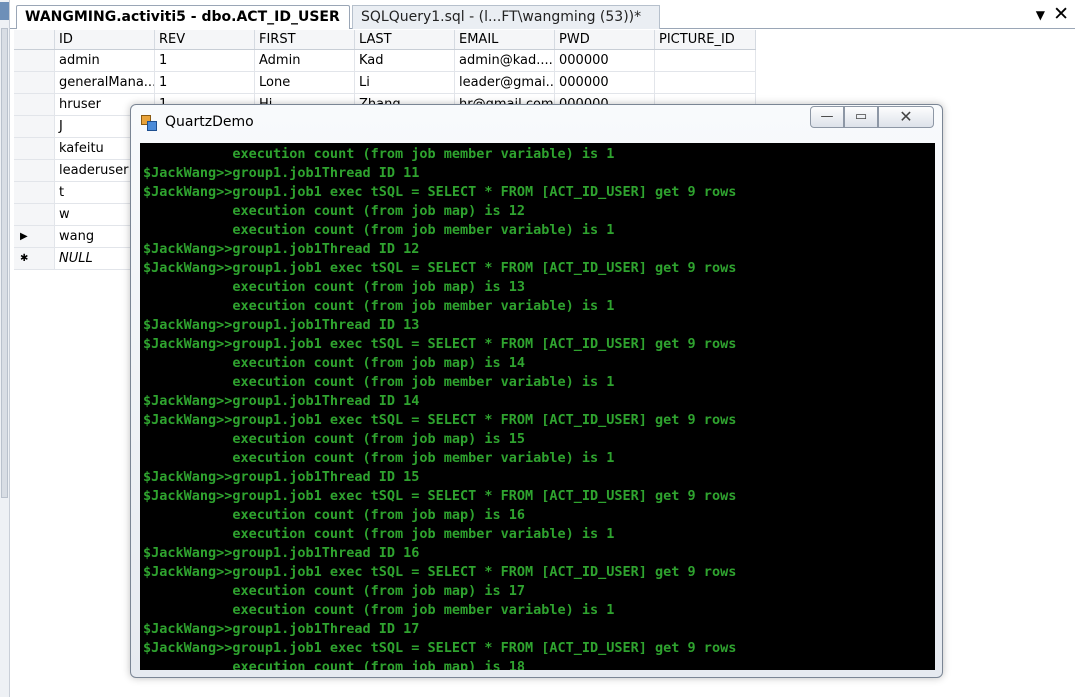 The width and height of the screenshot is (1075, 697). I want to click on column-header-rev: REV, so click(205, 39).